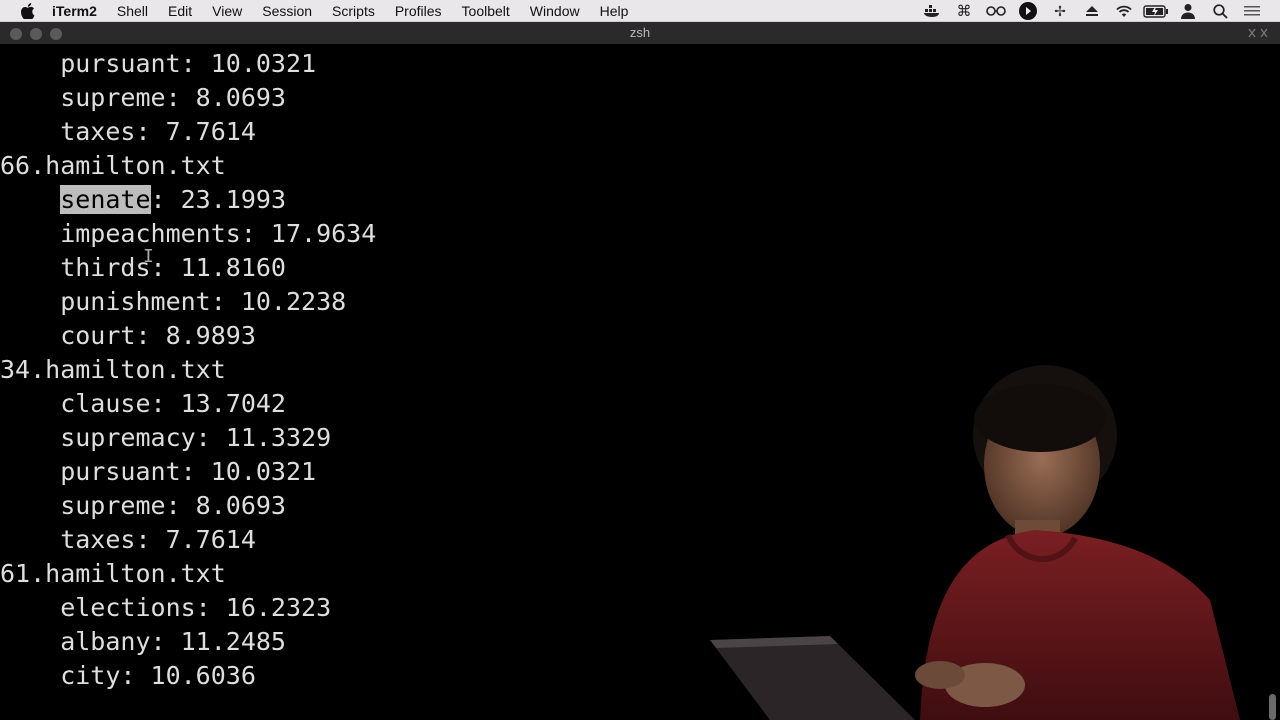  I want to click on window-title-bar: zsh, so click(640, 33).